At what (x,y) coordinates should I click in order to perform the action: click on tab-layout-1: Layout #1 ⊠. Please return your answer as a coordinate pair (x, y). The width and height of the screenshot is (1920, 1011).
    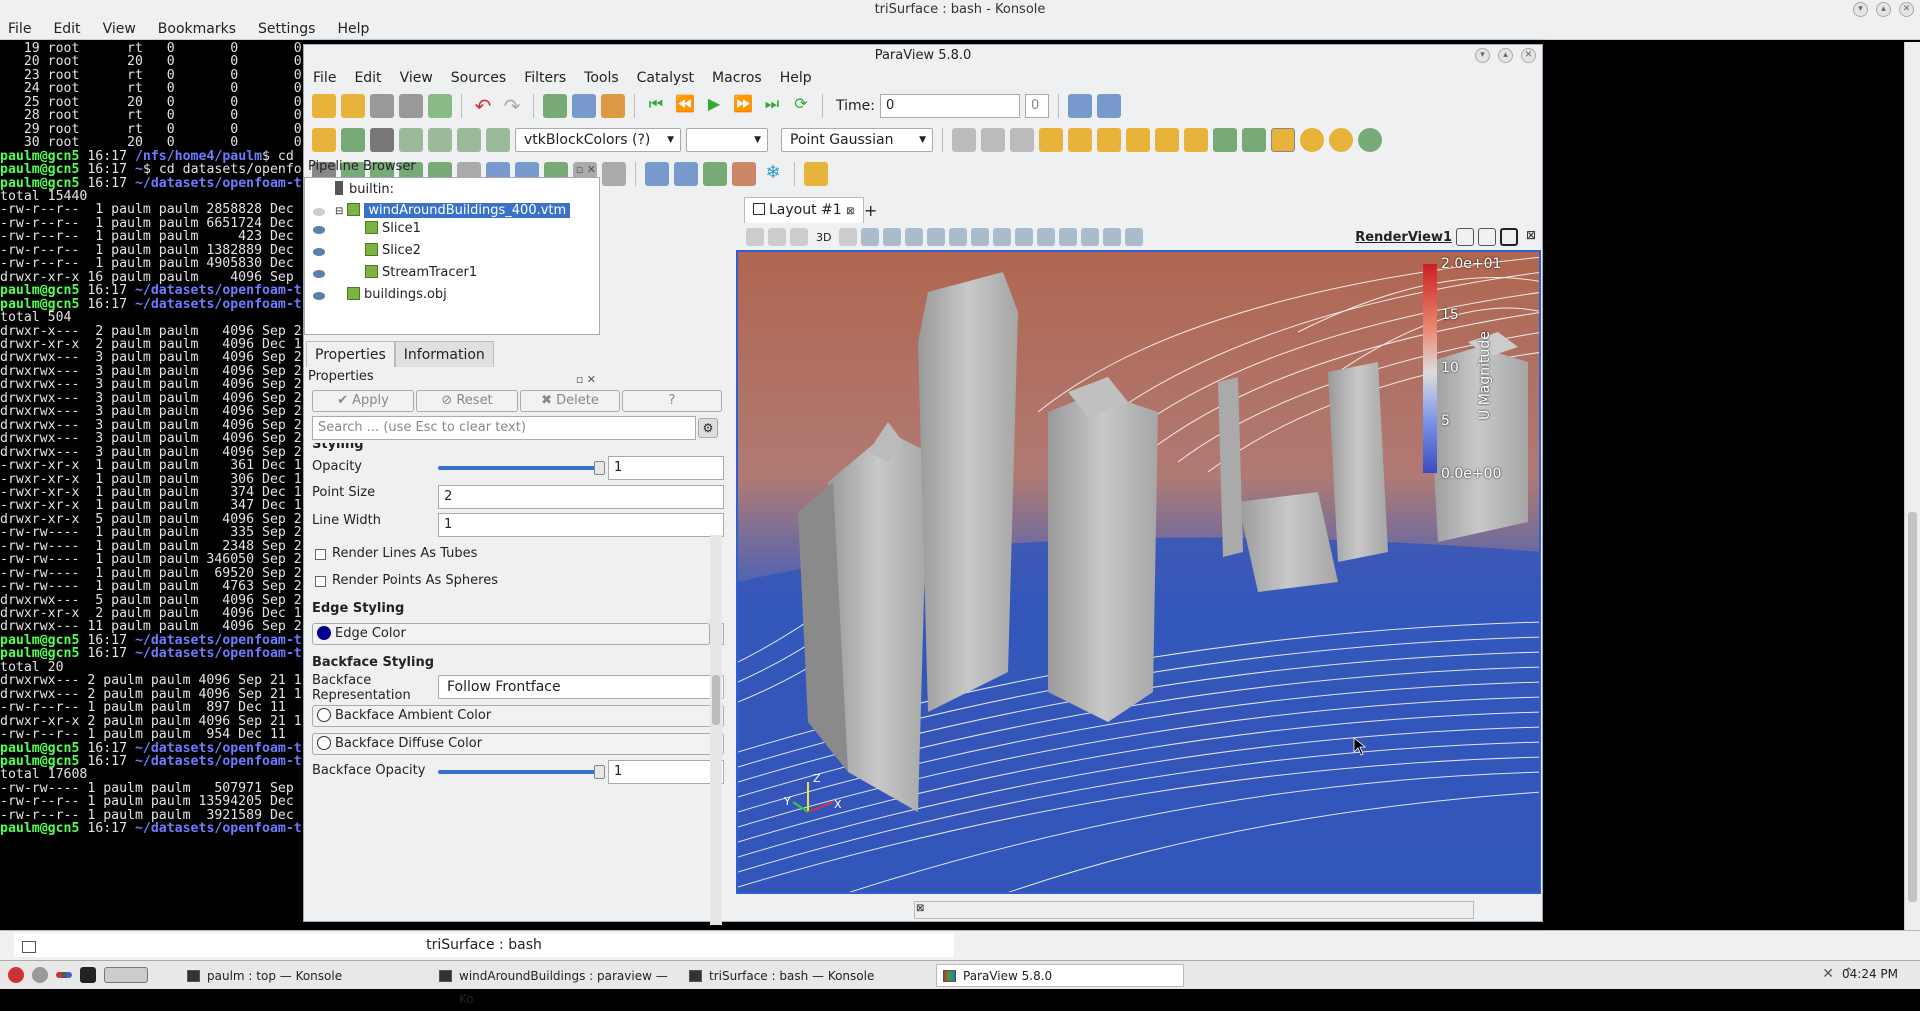
    Looking at the image, I should click on (804, 210).